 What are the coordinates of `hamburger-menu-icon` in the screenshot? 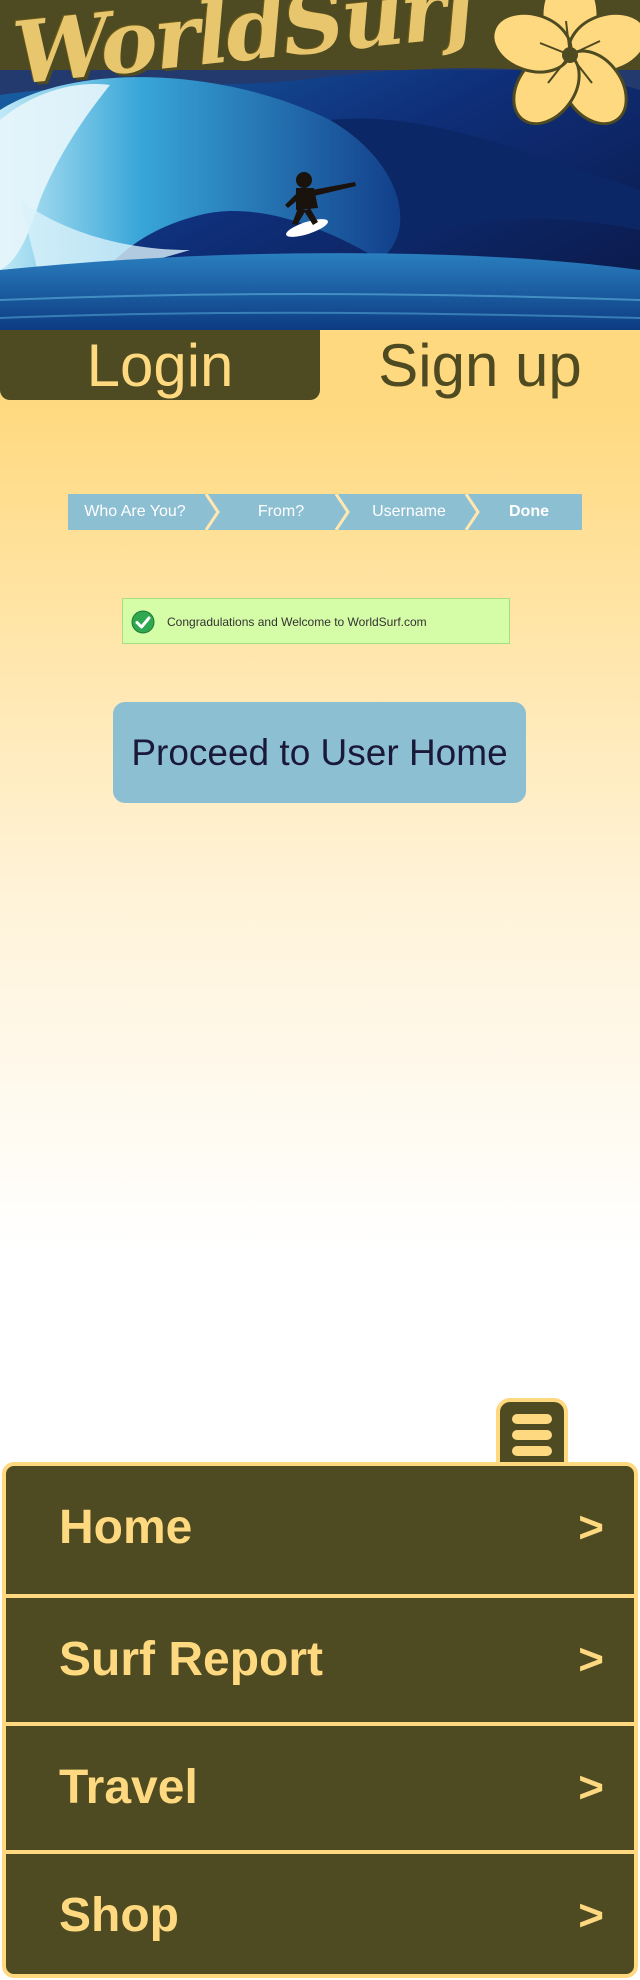 It's located at (532, 1432).